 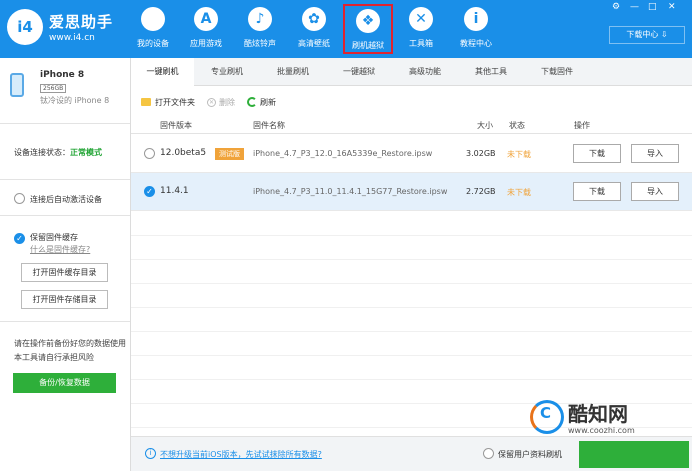 What do you see at coordinates (491, 72) in the screenshot?
I see `tab-other-tools: 其他工具` at bounding box center [491, 72].